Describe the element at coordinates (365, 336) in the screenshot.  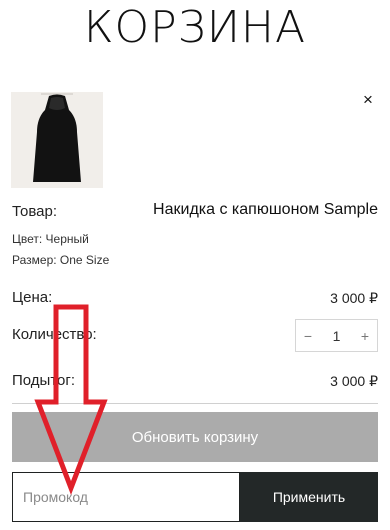
I see `increase-quantity-button: +` at that location.